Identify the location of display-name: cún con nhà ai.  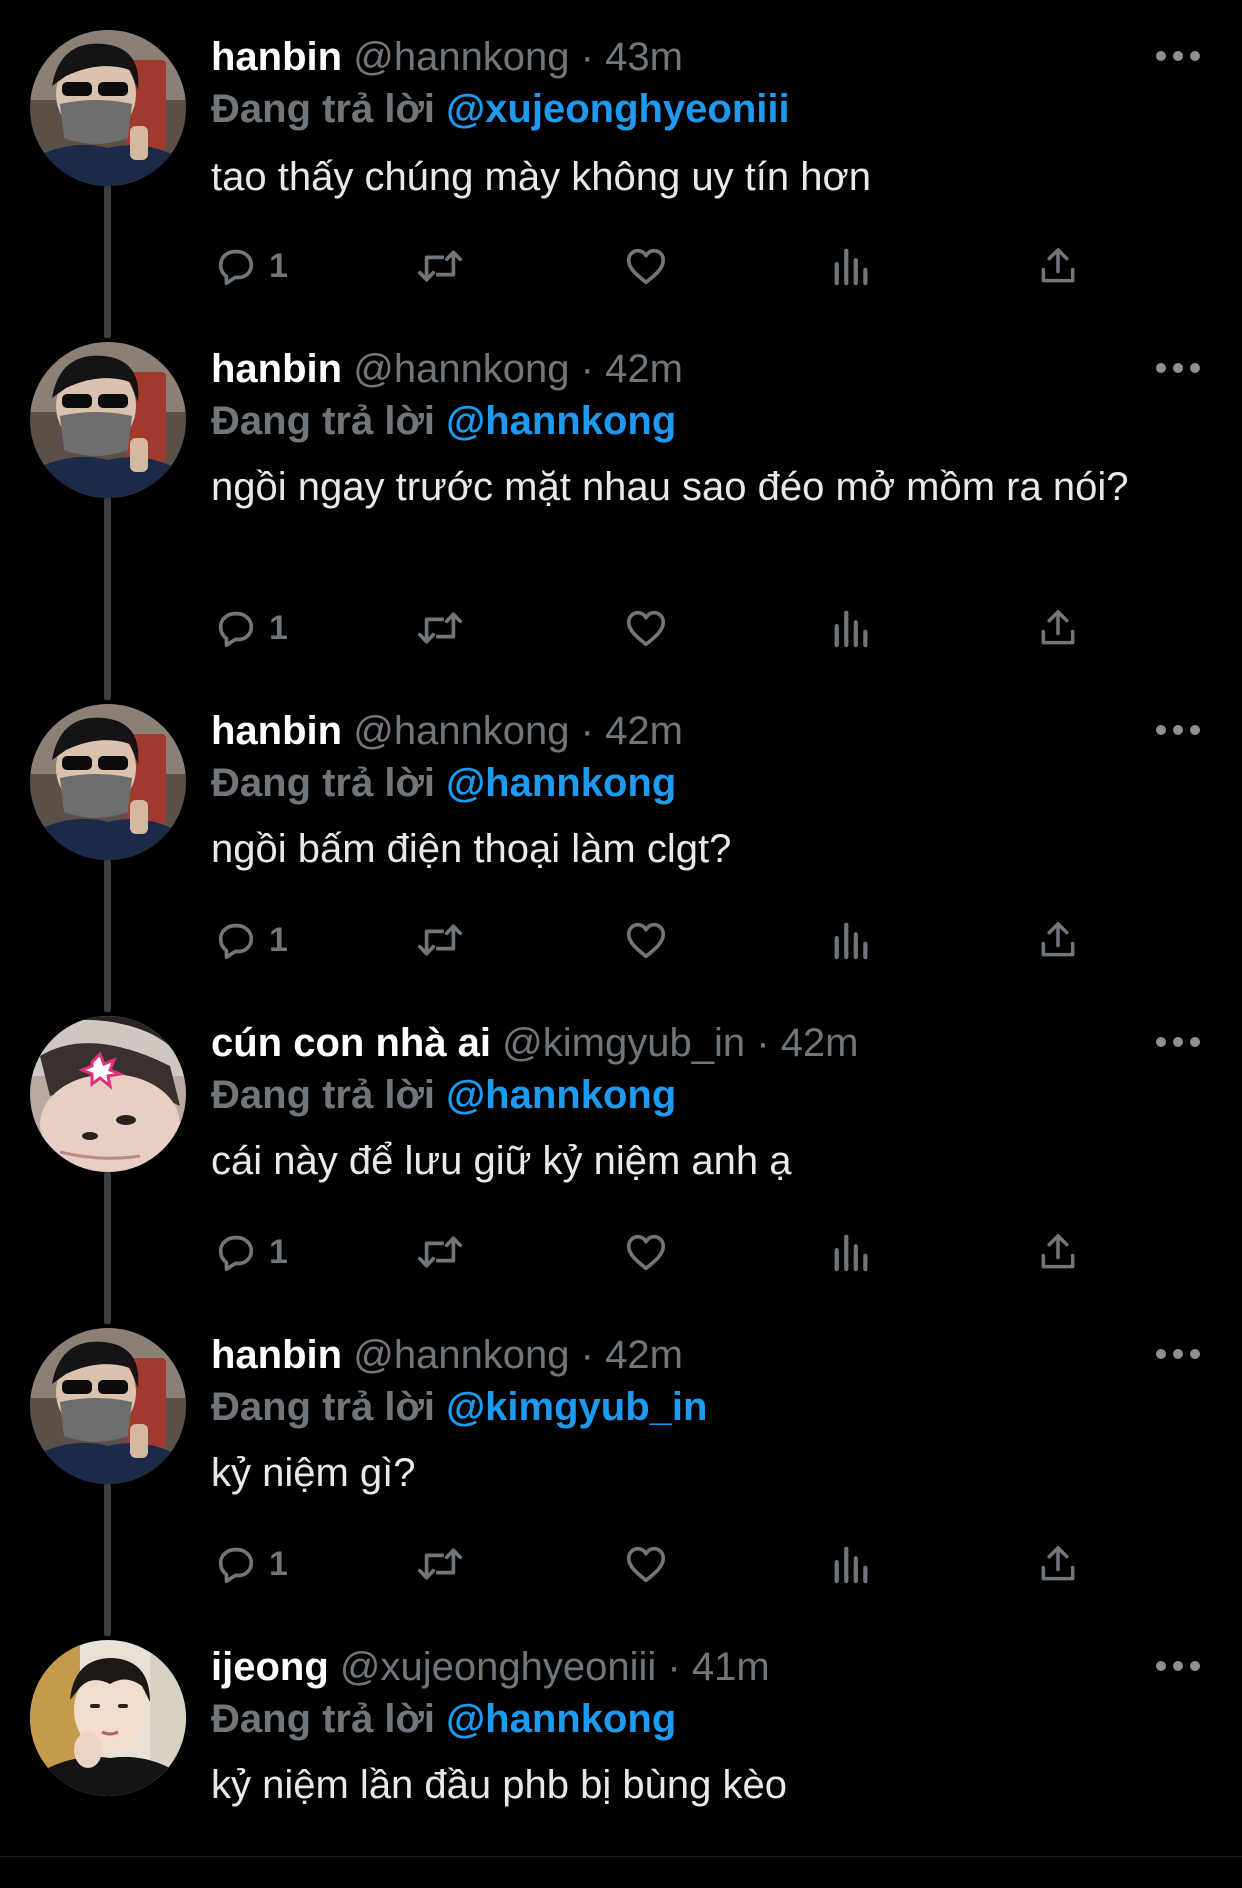
(351, 1043).